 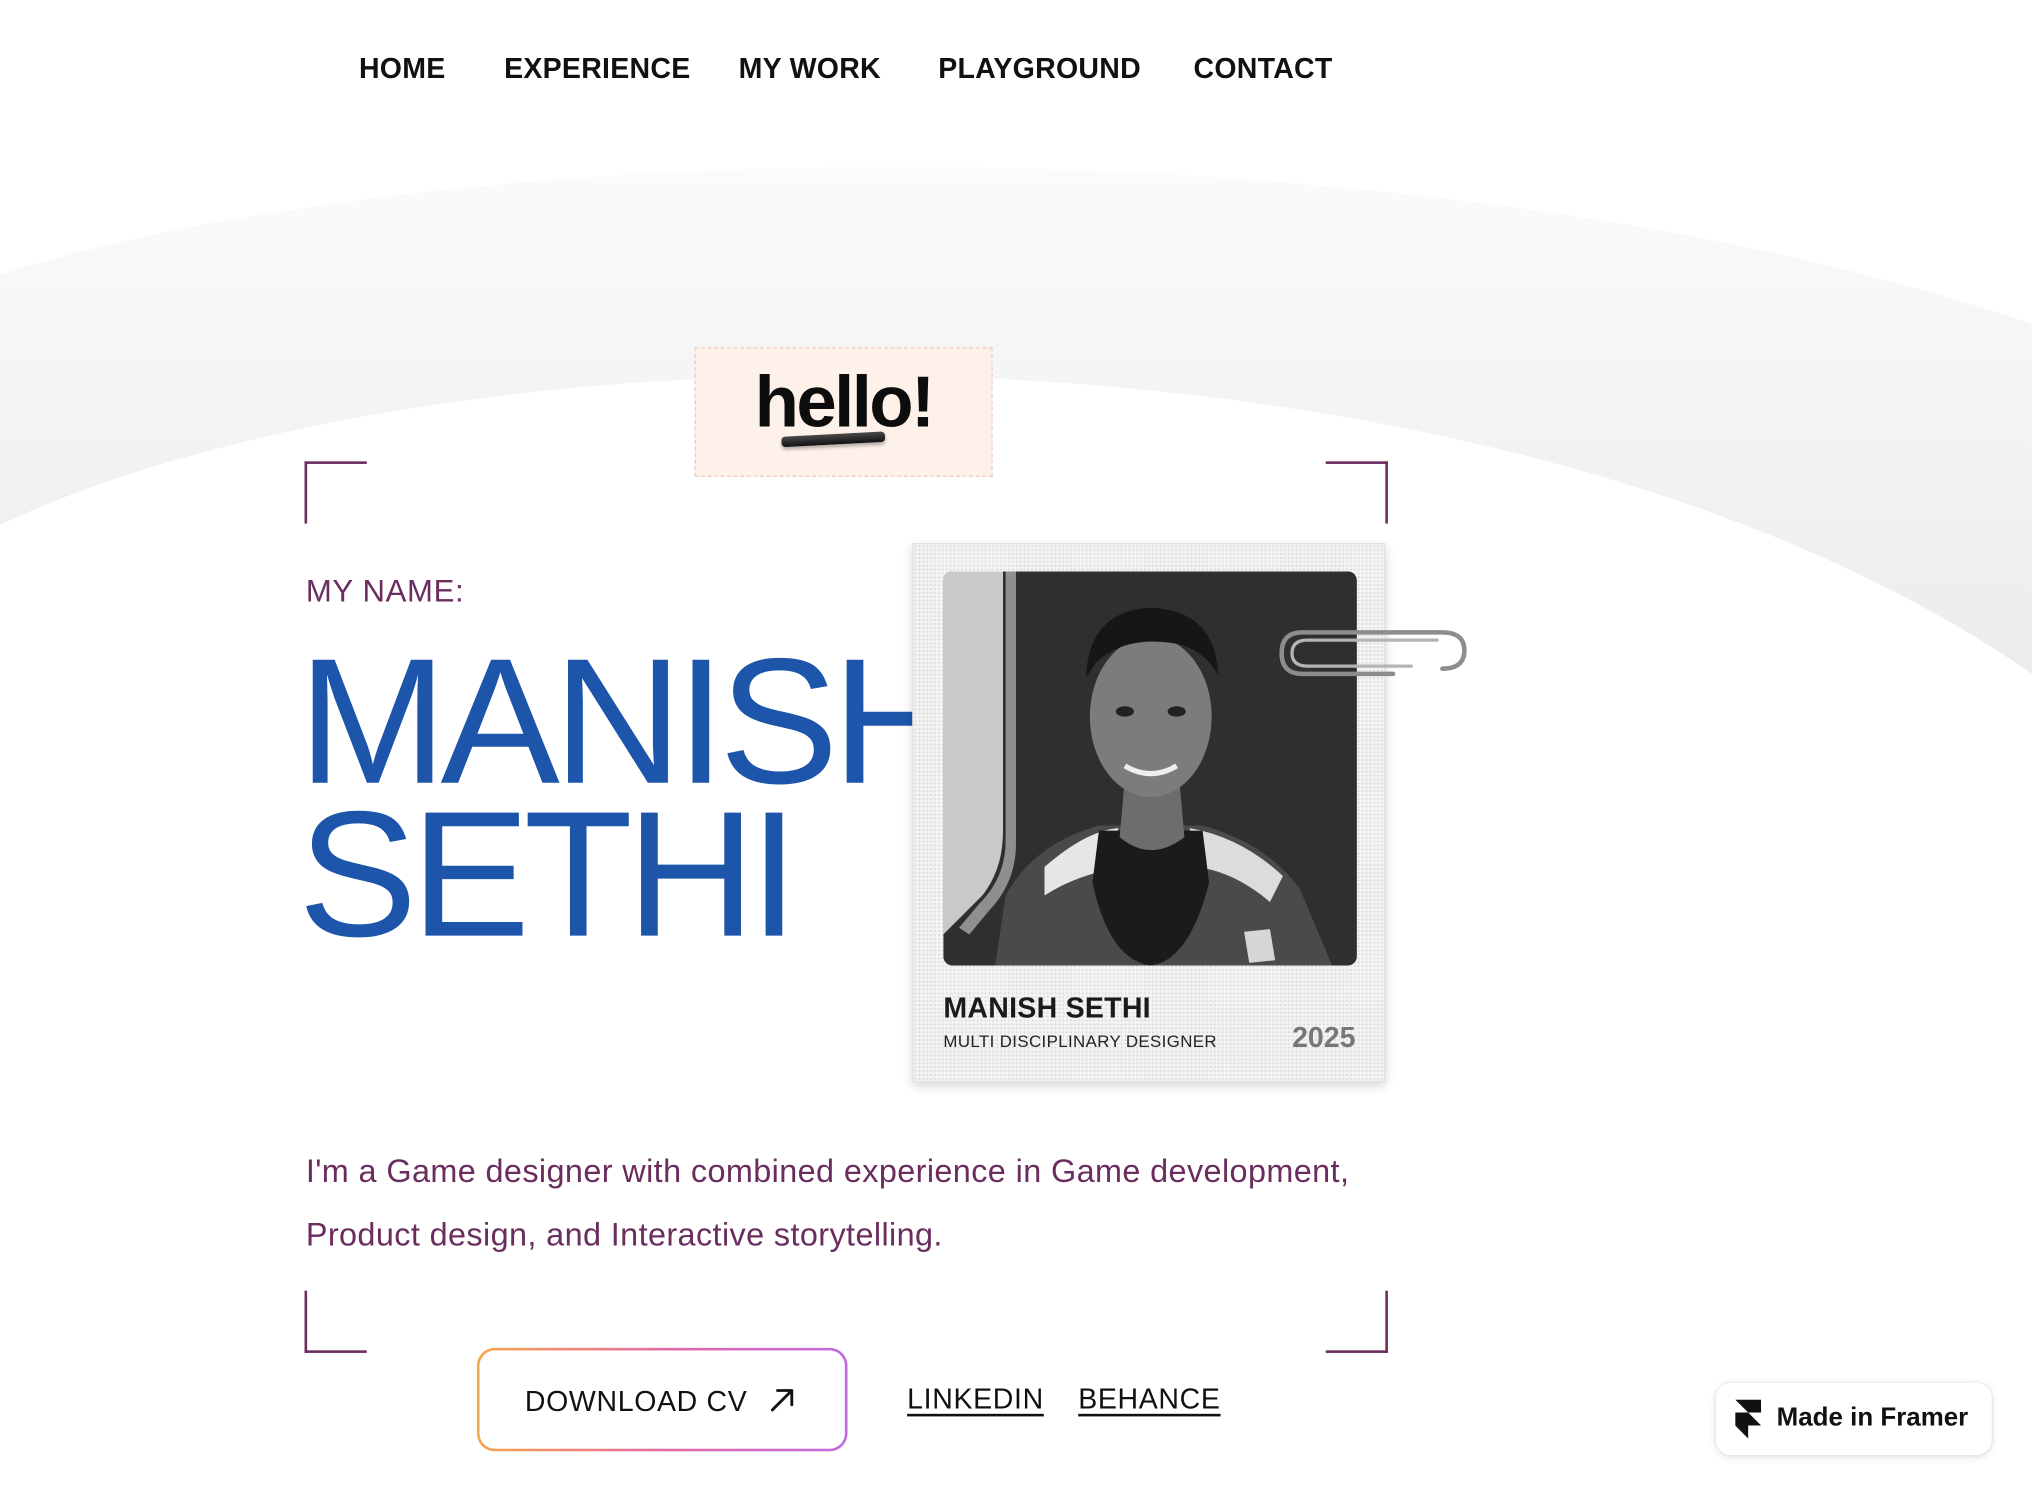 I want to click on card-role: MULTI DISCIPLINARY DESIGNER, so click(x=1080, y=1041).